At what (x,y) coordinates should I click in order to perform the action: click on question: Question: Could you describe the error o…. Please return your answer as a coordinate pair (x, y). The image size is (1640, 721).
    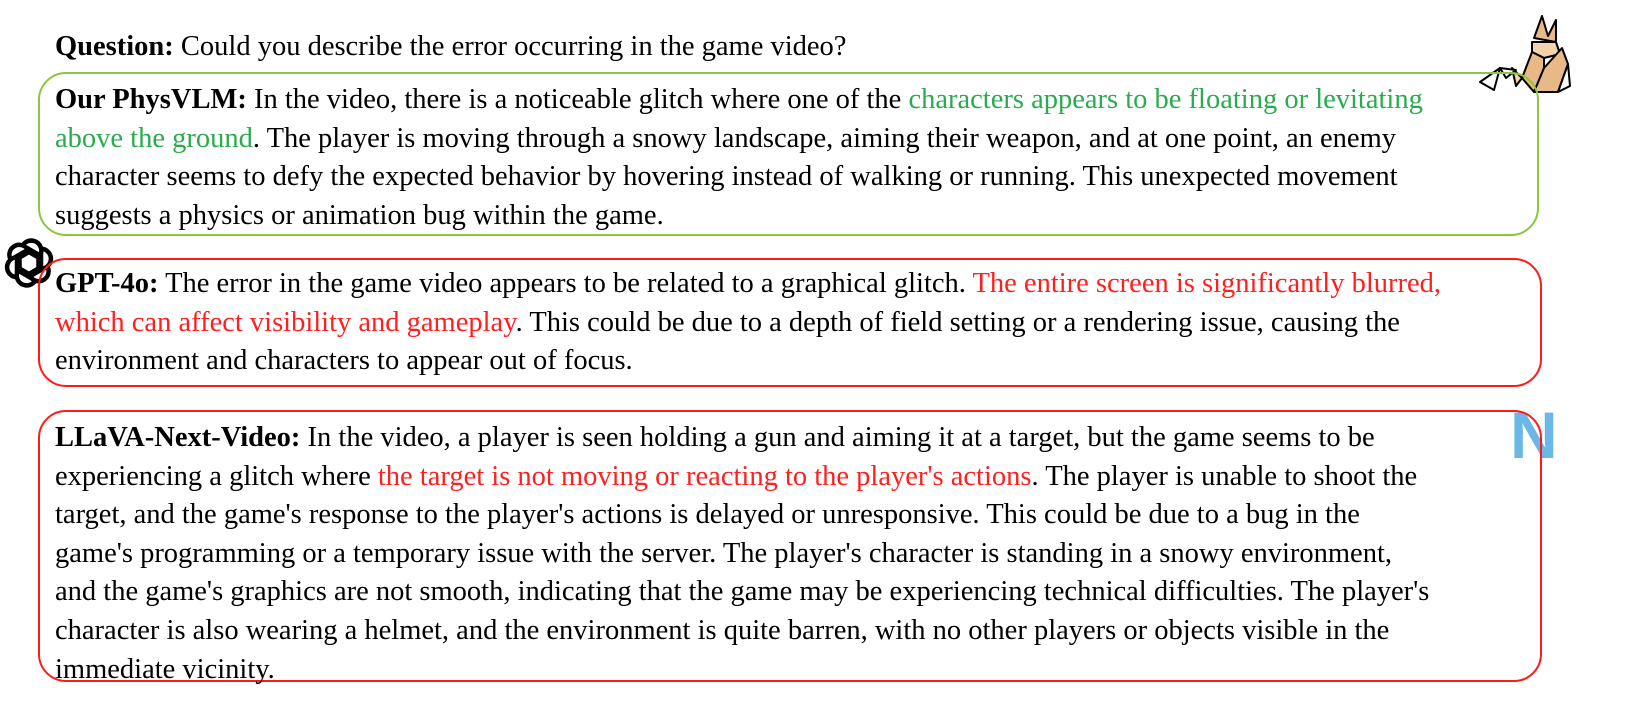
    Looking at the image, I should click on (755, 47).